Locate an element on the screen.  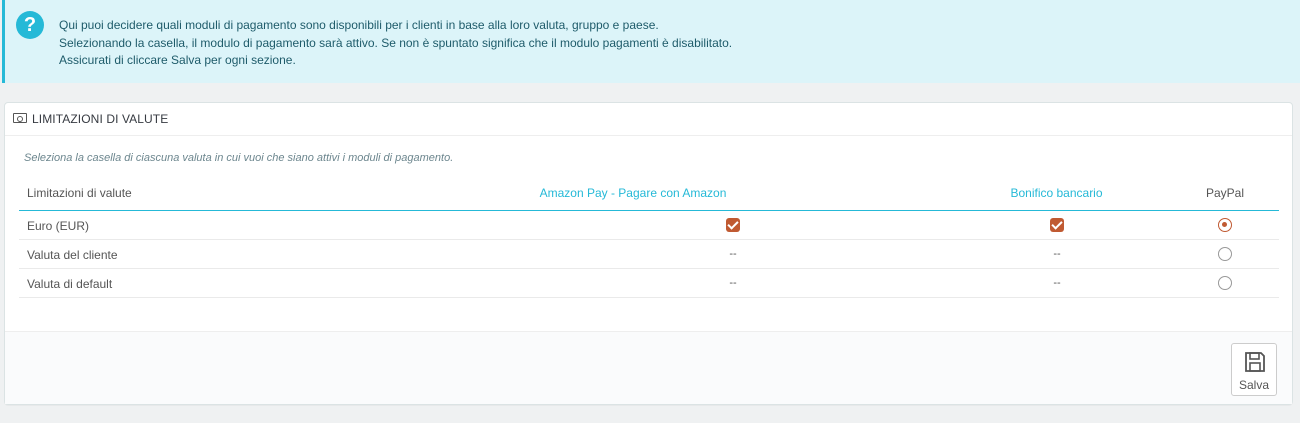
paypal-customer-currency-radio is located at coordinates (1225, 254).